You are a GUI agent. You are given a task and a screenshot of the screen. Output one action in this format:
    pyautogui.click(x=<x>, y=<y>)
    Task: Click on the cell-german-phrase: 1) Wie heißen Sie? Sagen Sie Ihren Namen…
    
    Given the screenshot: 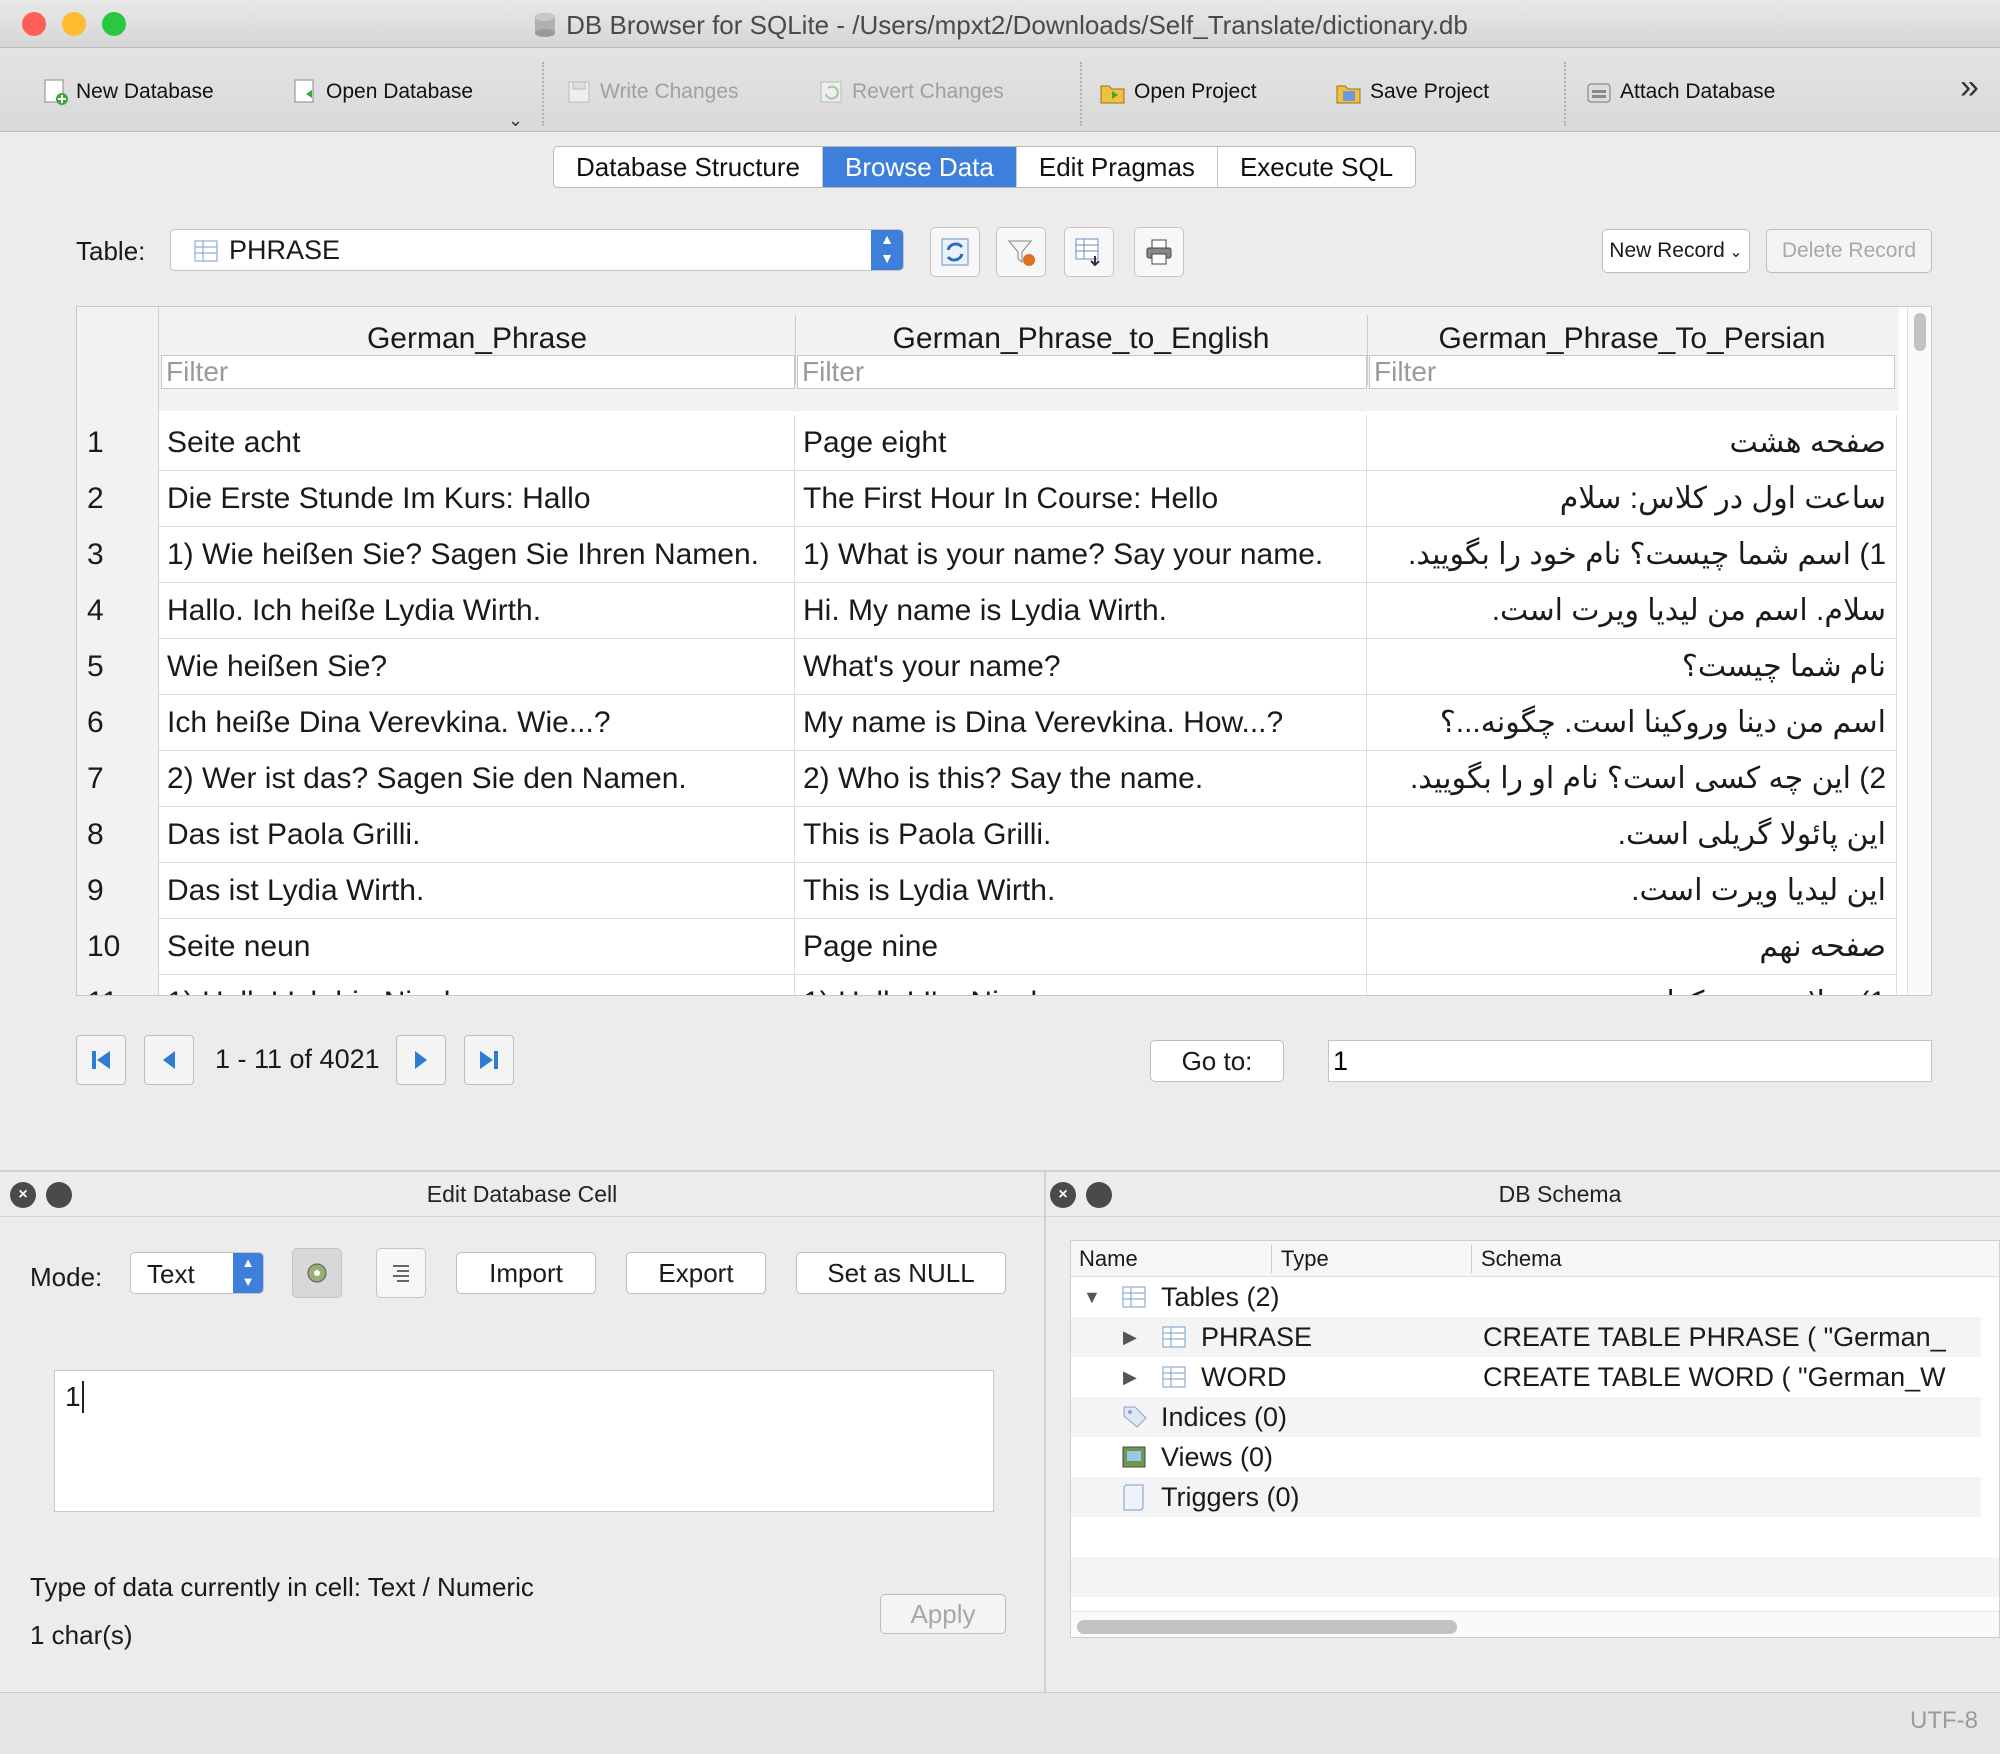 What is the action you would take?
    pyautogui.click(x=477, y=555)
    